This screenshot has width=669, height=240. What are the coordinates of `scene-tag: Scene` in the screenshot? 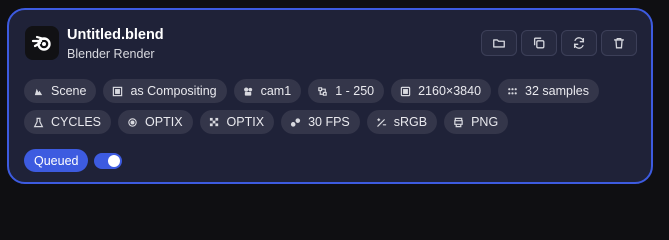 It's located at (60, 91).